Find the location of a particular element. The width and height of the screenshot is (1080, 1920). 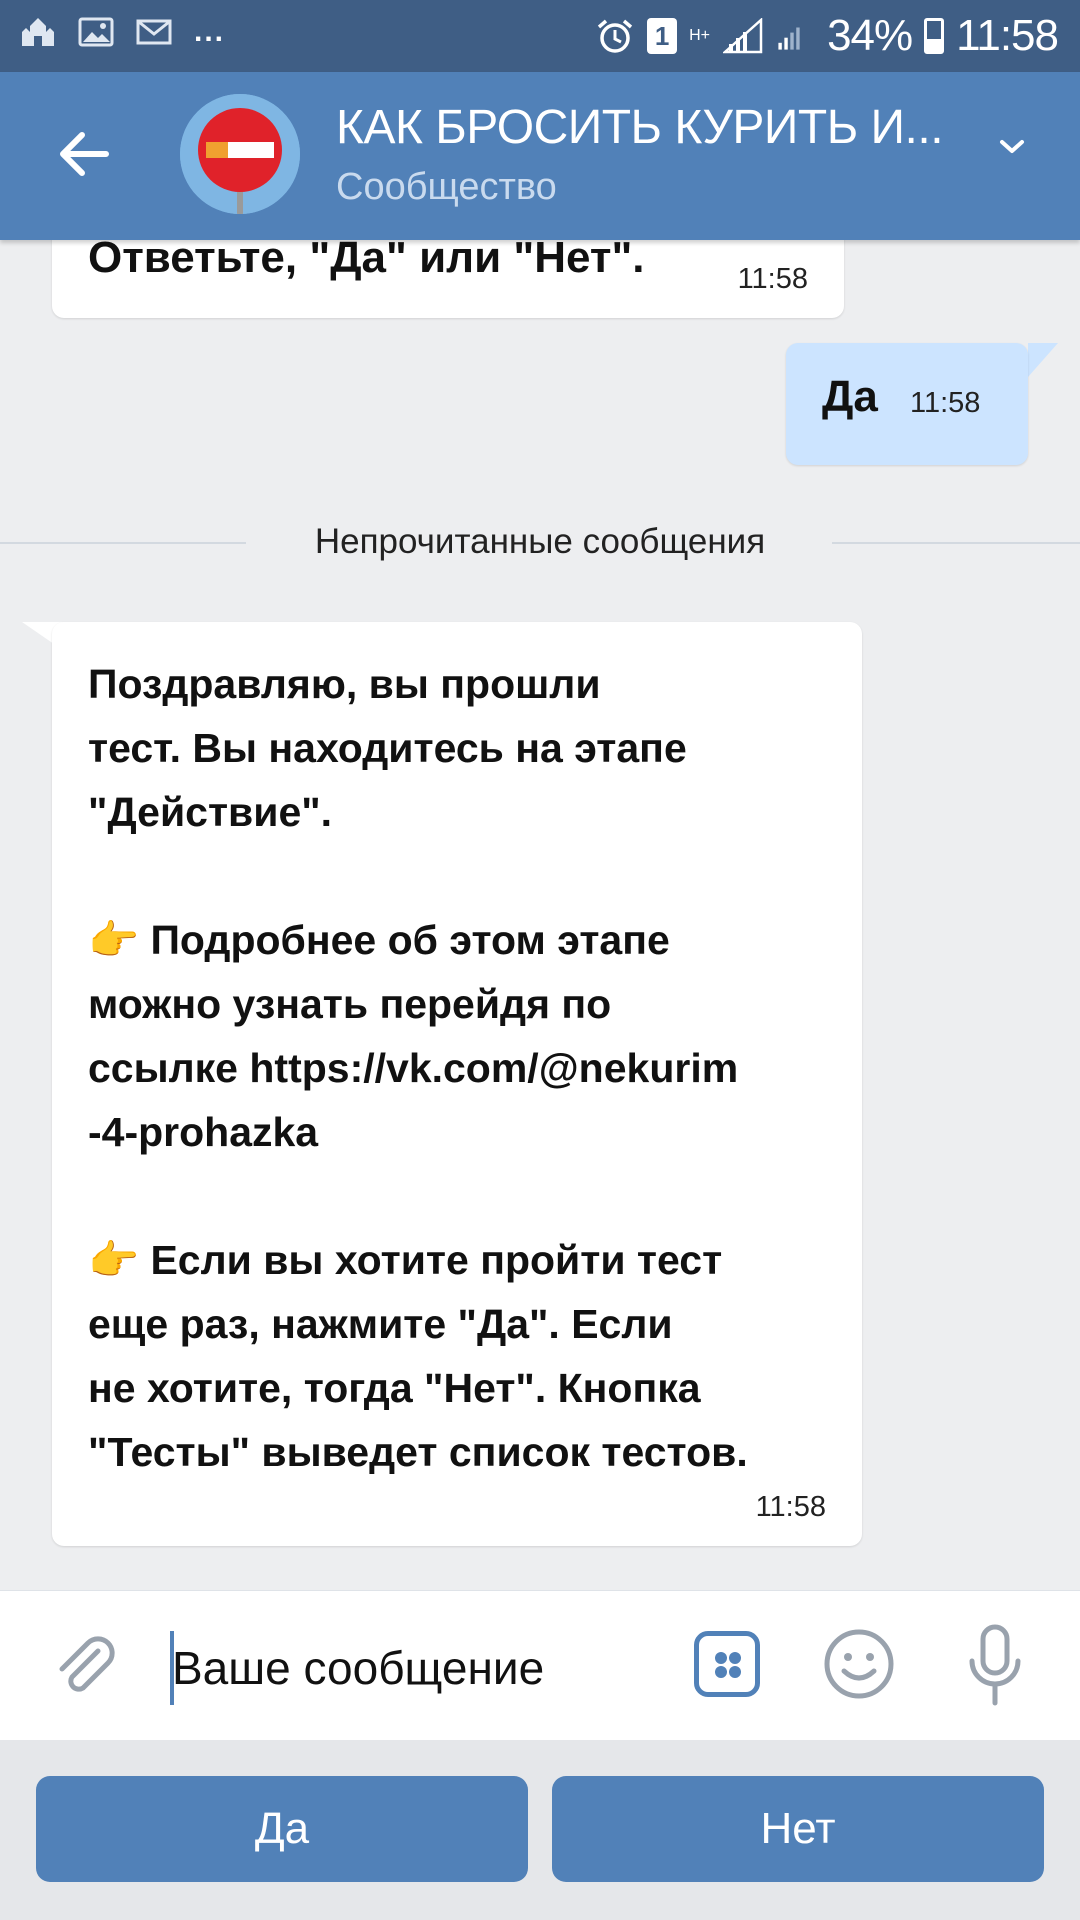

community-avatar is located at coordinates (240, 154).